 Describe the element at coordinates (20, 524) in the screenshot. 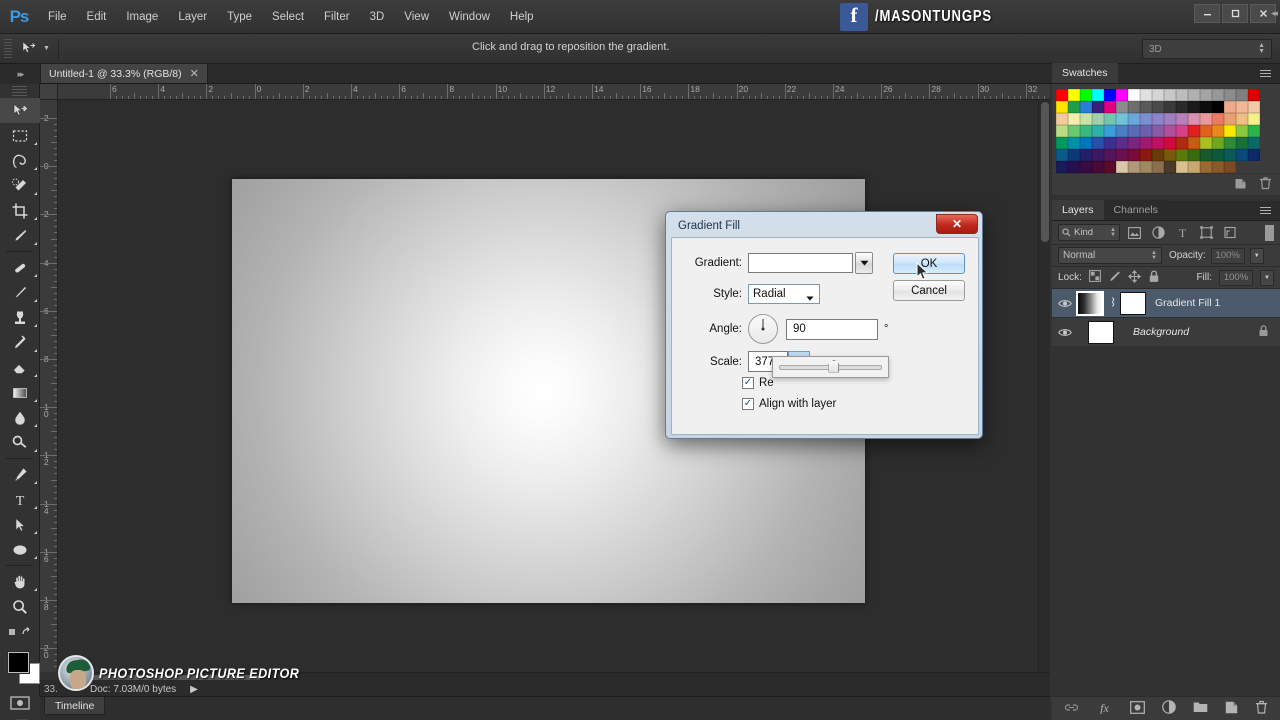

I see `tool-path-selection-tool` at that location.